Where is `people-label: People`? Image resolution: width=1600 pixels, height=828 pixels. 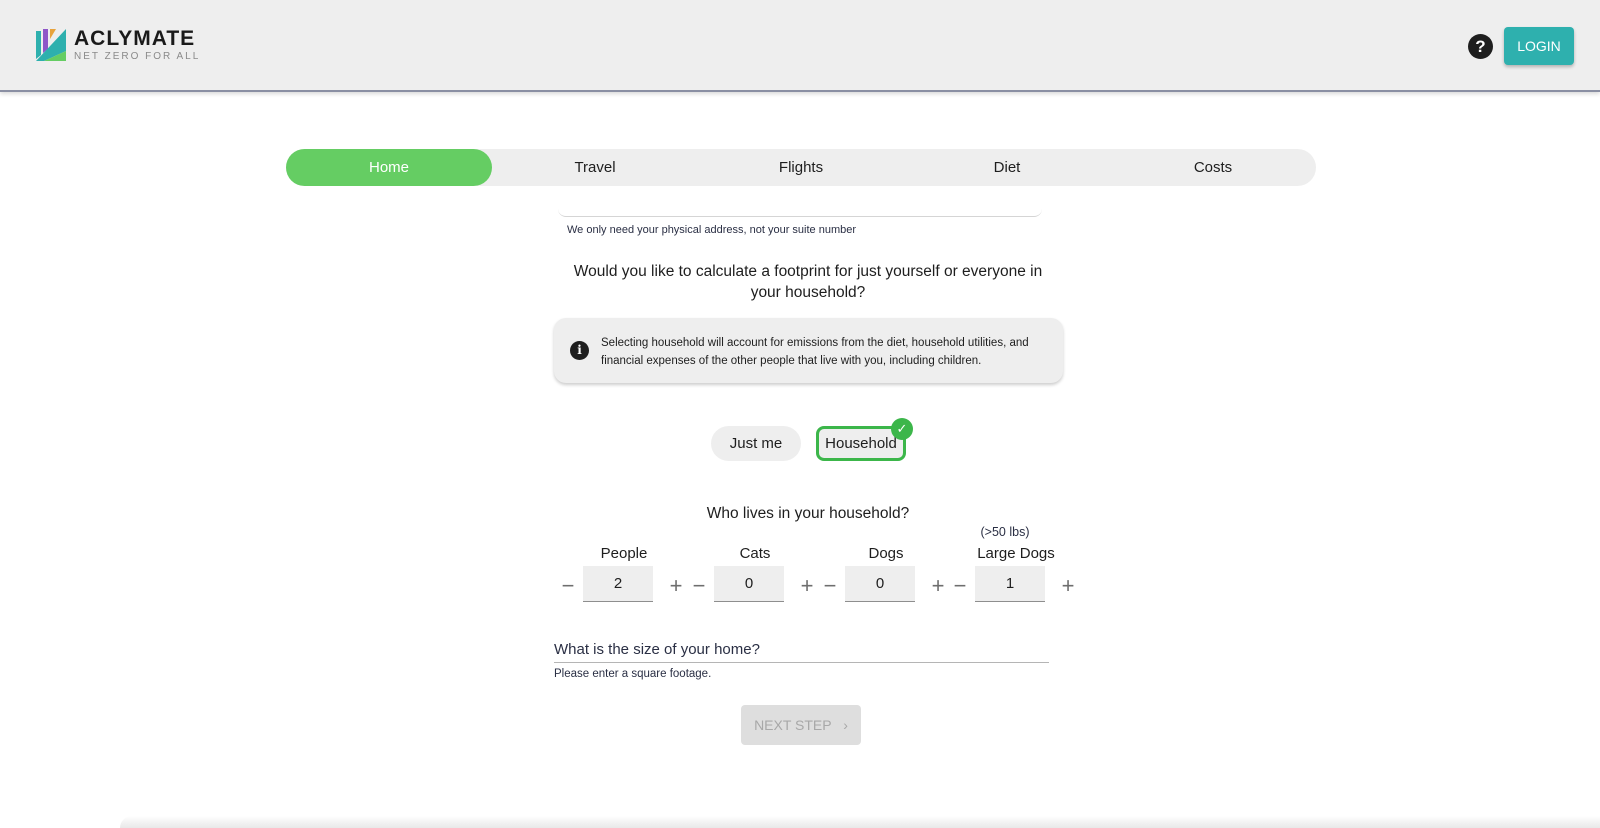 people-label: People is located at coordinates (624, 553).